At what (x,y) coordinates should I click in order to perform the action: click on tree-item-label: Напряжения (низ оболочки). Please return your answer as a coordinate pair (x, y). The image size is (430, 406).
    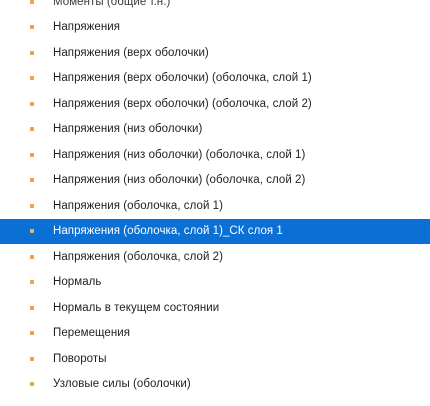
    Looking at the image, I should click on (128, 129).